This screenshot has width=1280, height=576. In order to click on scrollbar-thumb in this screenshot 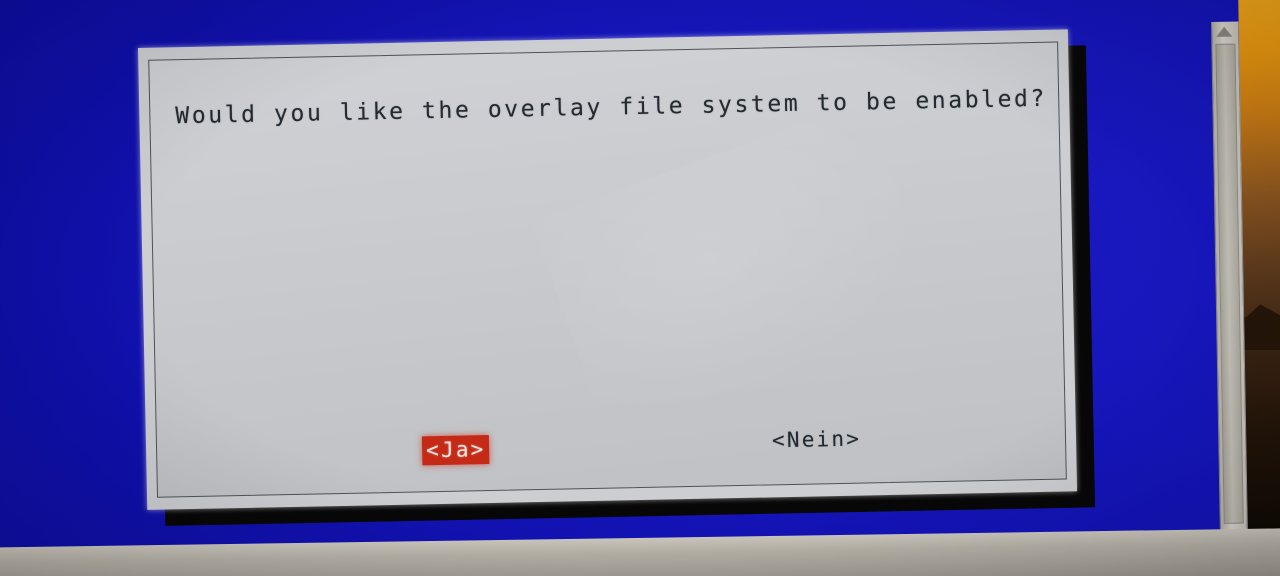, I will do `click(1229, 283)`.